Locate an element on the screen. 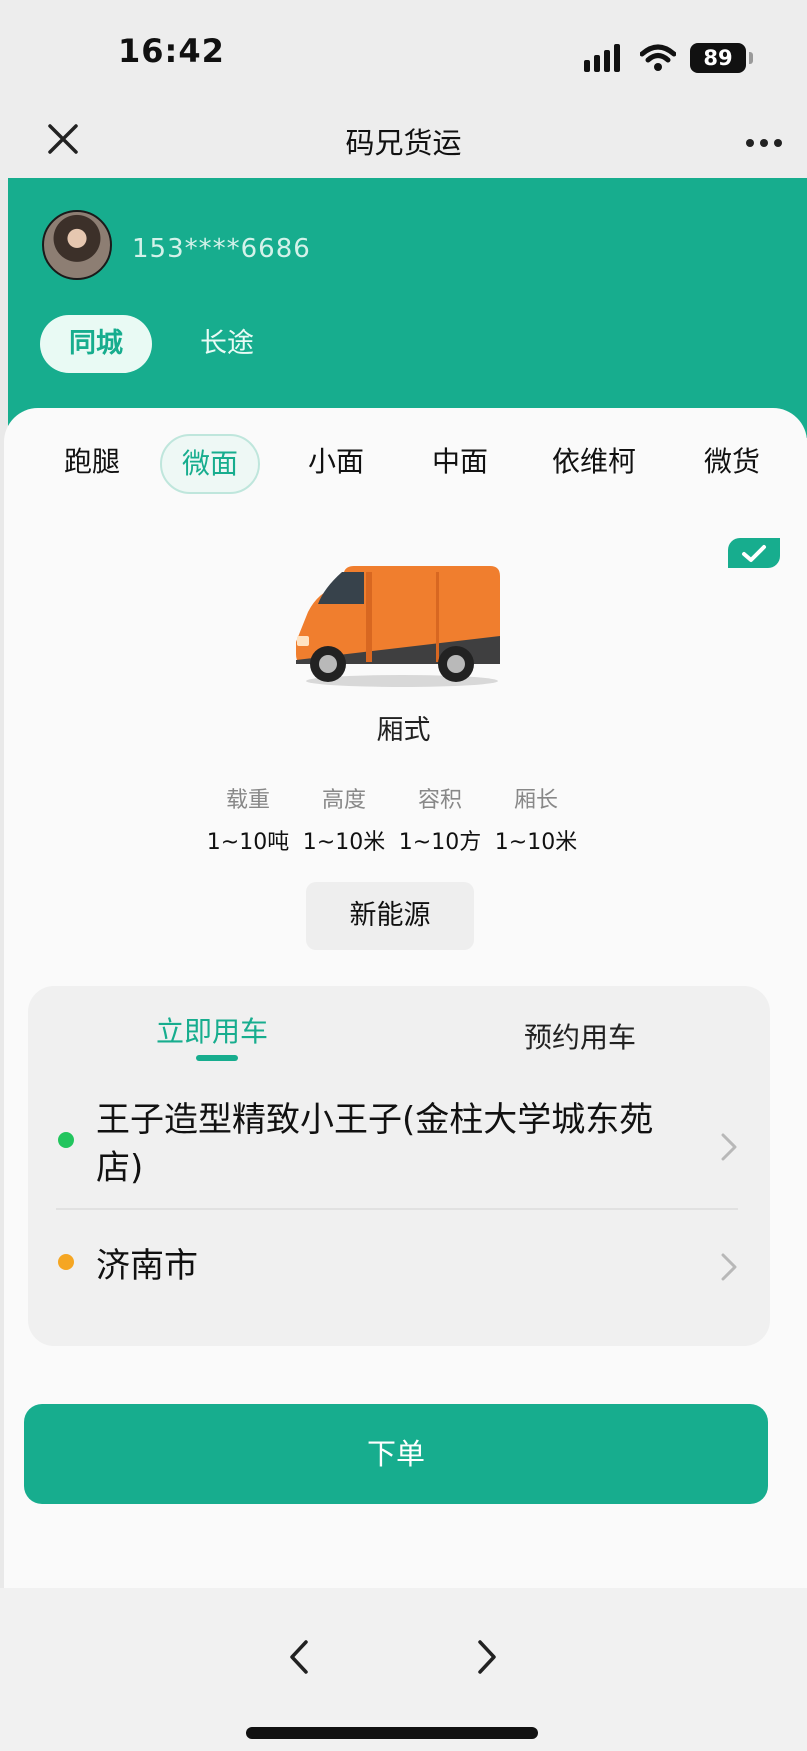 This screenshot has width=807, height=1751. vehicle-type: 厢式 is located at coordinates (403, 730).